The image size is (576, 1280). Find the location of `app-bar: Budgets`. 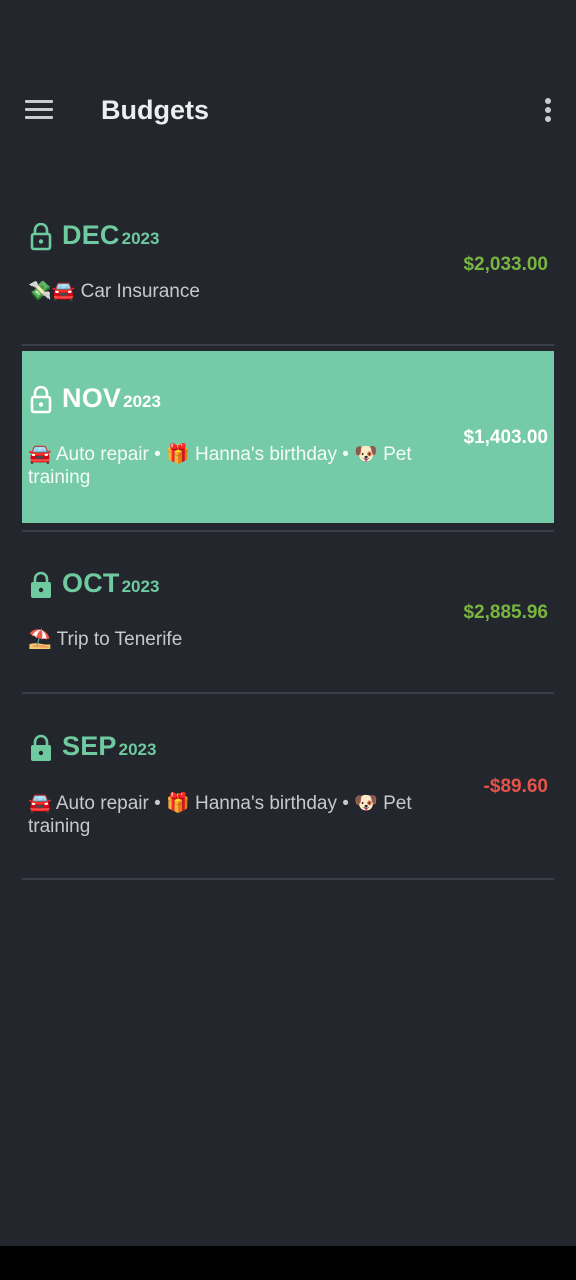

app-bar: Budgets is located at coordinates (288, 110).